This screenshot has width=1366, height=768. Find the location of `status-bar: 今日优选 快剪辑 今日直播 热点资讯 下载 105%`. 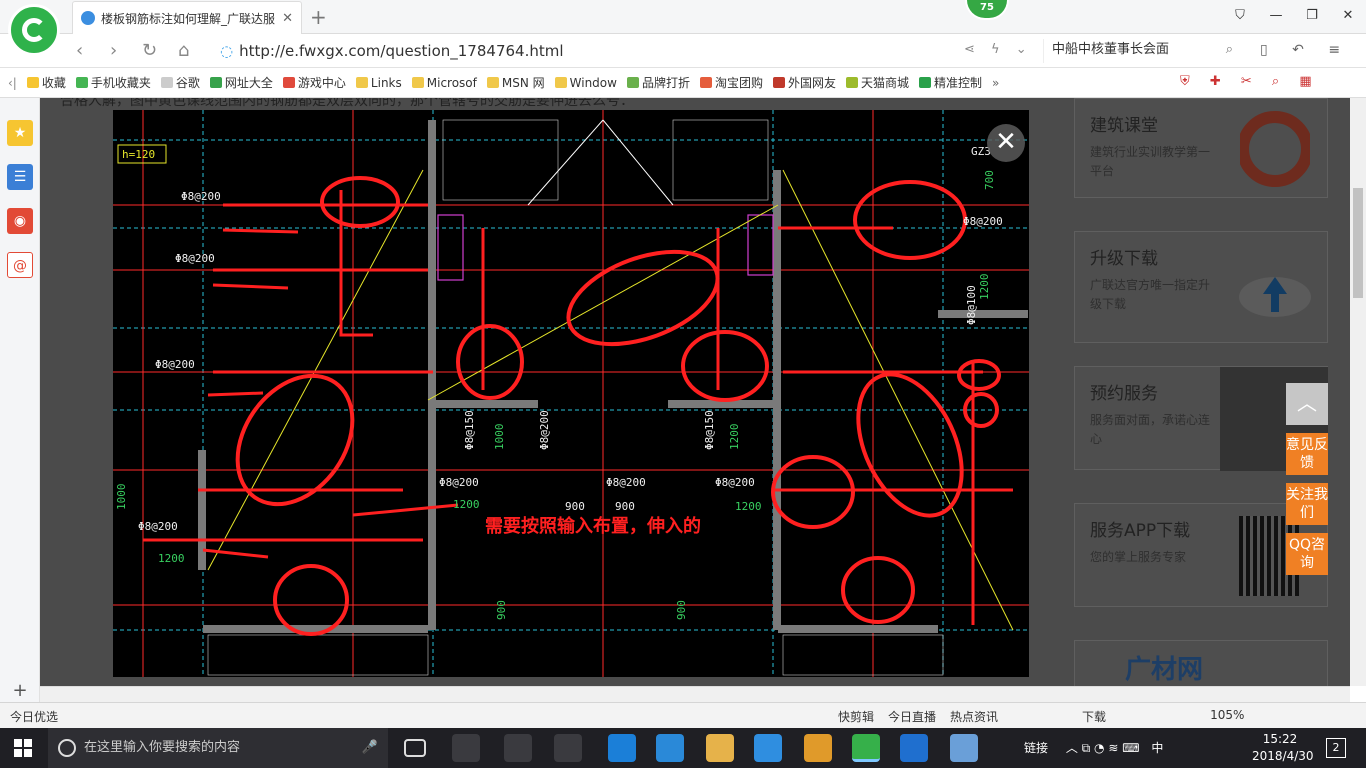

status-bar: 今日优选 快剪辑 今日直播 热点资讯 下载 105% is located at coordinates (683, 715).